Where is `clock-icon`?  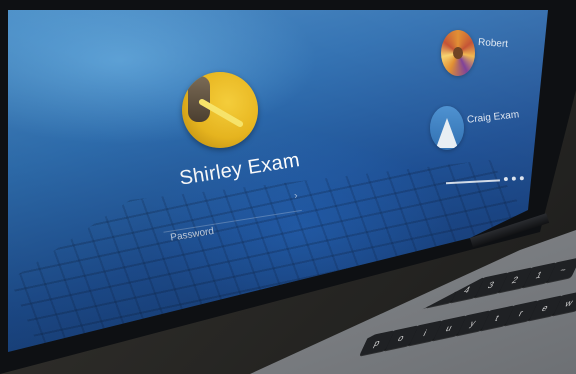 clock-icon is located at coordinates (521, 178).